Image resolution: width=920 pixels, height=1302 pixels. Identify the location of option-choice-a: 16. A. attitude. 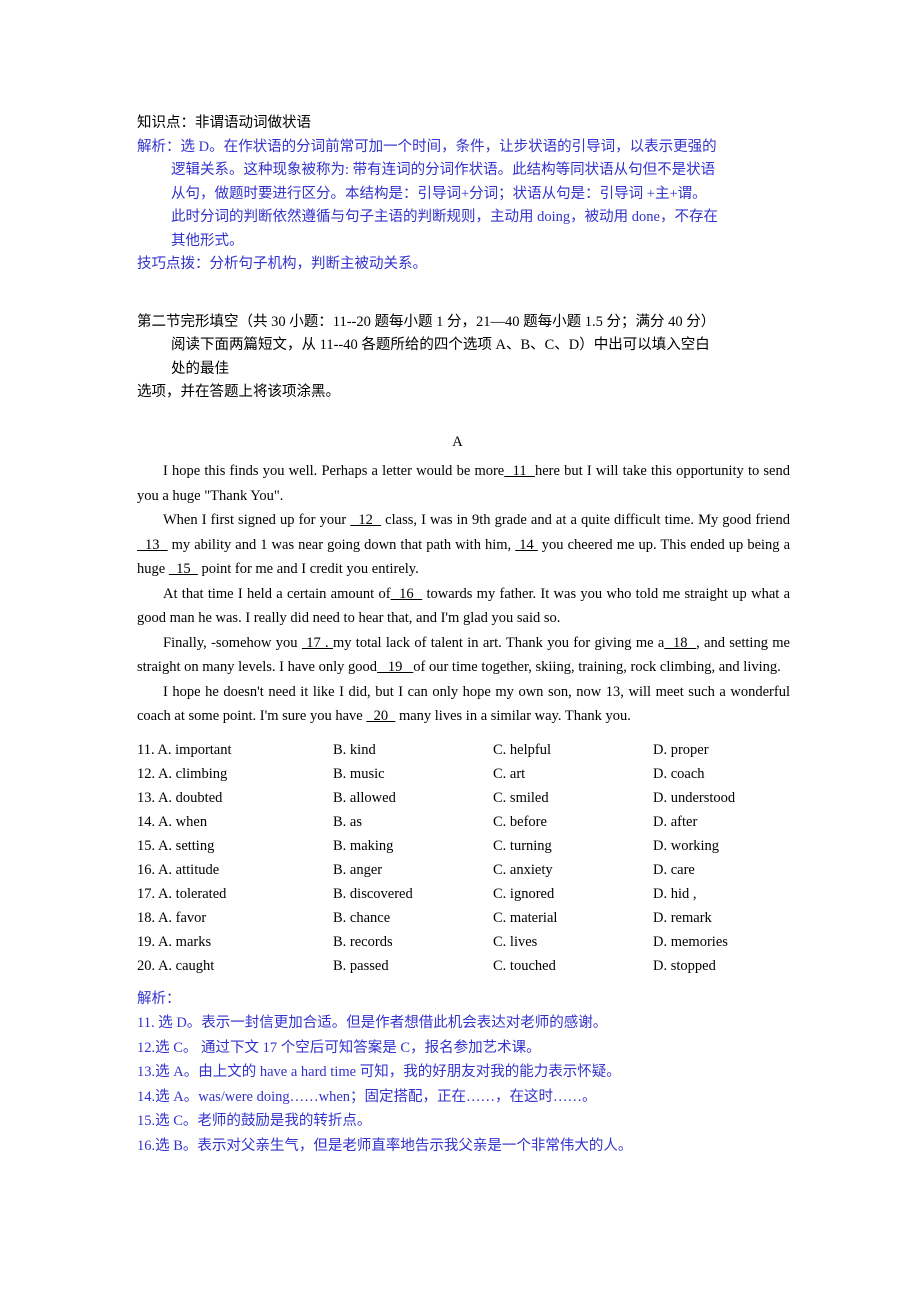
(235, 870).